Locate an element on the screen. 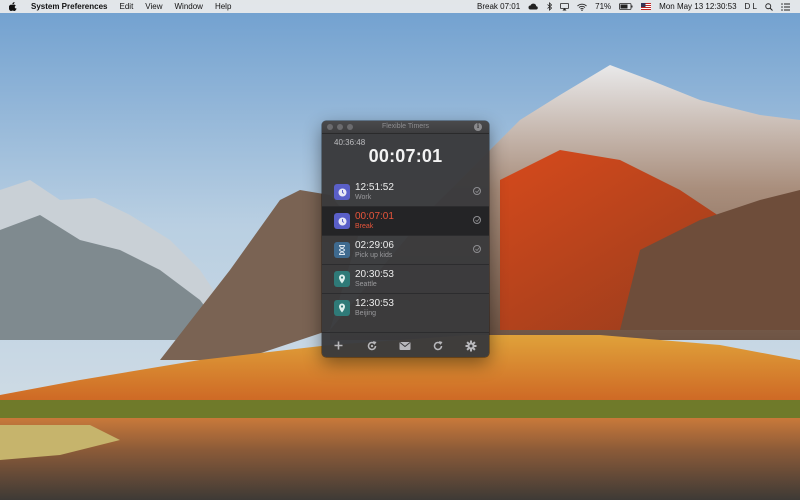 The height and width of the screenshot is (500, 800). timer-value: 12:51:52 is located at coordinates (374, 187).